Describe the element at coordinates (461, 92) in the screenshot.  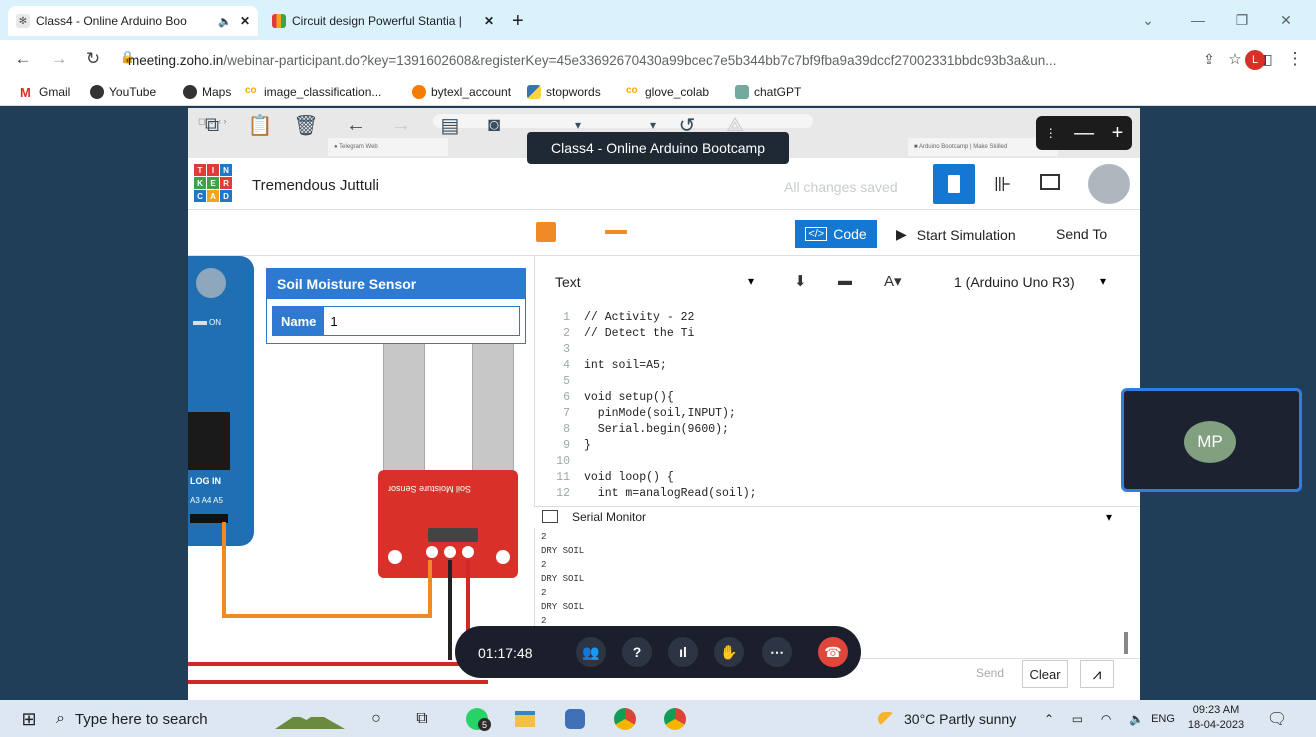
I see `bookmark-bytexl: bytexl_account` at that location.